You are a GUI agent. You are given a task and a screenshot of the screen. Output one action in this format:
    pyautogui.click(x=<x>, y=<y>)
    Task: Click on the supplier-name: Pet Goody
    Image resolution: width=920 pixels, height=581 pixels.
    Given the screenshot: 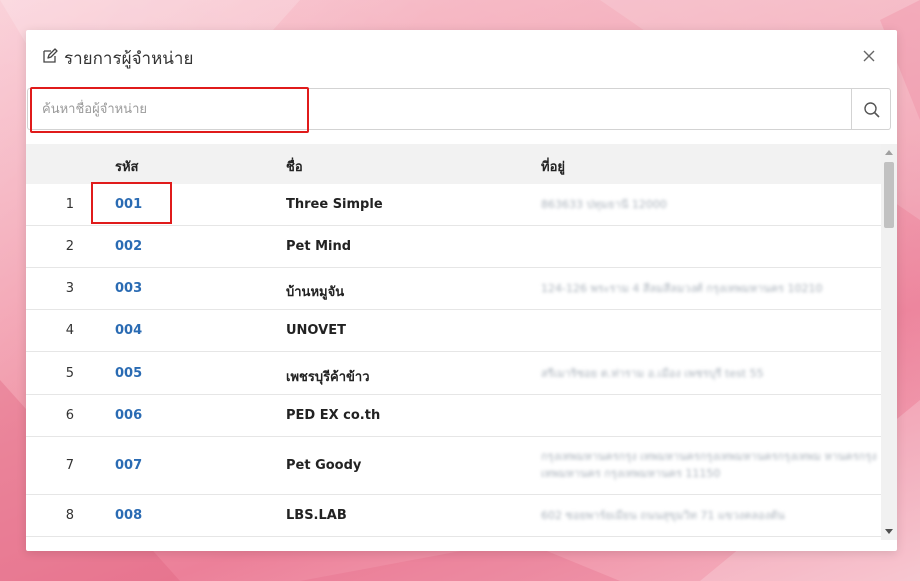 What is the action you would take?
    pyautogui.click(x=324, y=465)
    